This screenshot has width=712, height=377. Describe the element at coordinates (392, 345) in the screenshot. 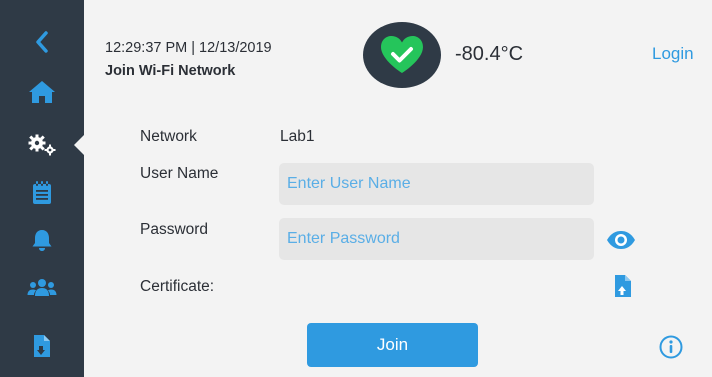

I see `join-button: Join` at that location.